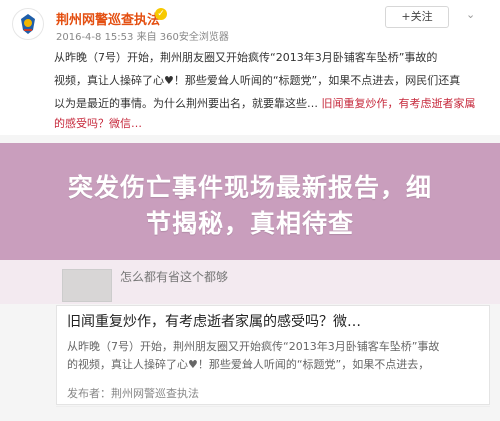 The height and width of the screenshot is (421, 500). Describe the element at coordinates (161, 14) in the screenshot. I see `verified-icon: ✓` at that location.